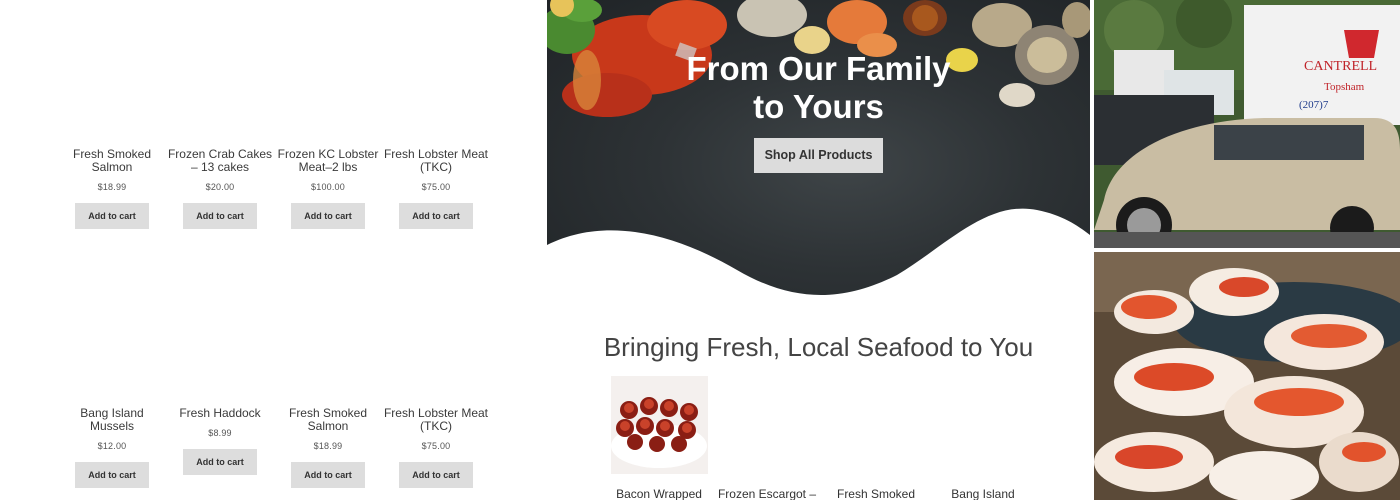 This screenshot has height=500, width=1400. What do you see at coordinates (1314, 105) in the screenshot?
I see `truck-sign-phone: (207)7` at bounding box center [1314, 105].